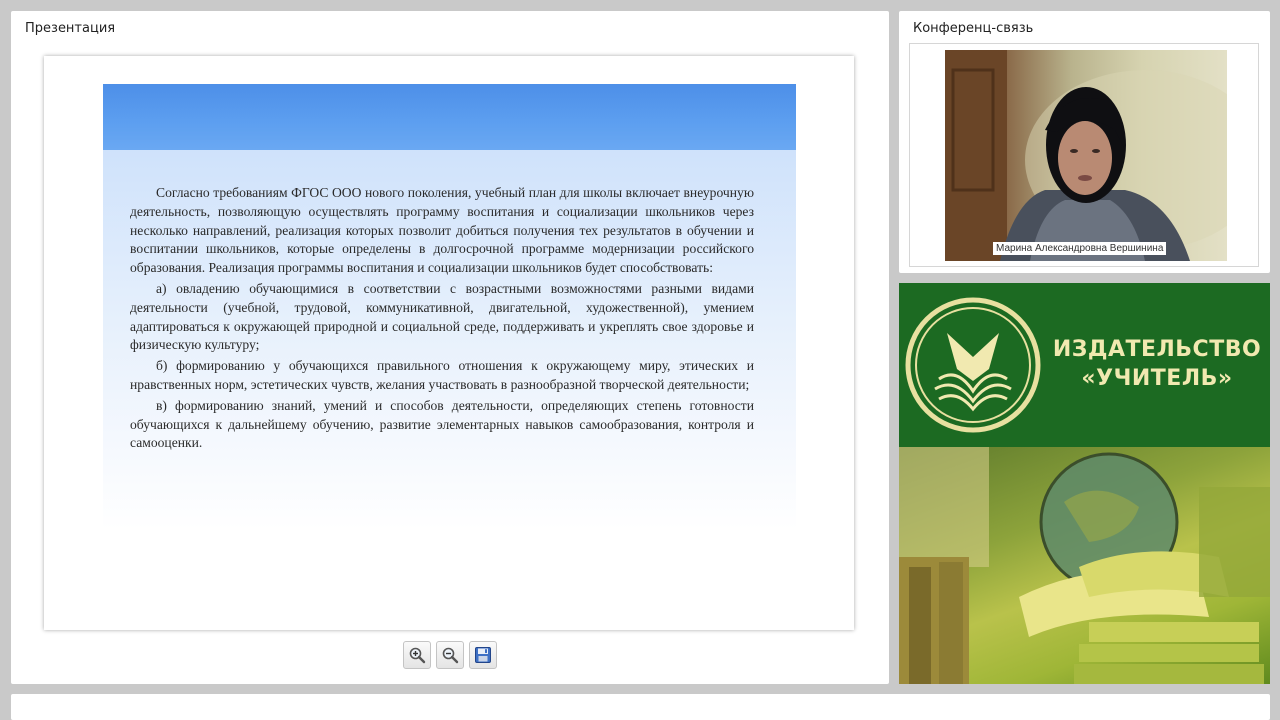 The image size is (1280, 720). What do you see at coordinates (973, 365) in the screenshot?
I see `publisher-logo-icon` at bounding box center [973, 365].